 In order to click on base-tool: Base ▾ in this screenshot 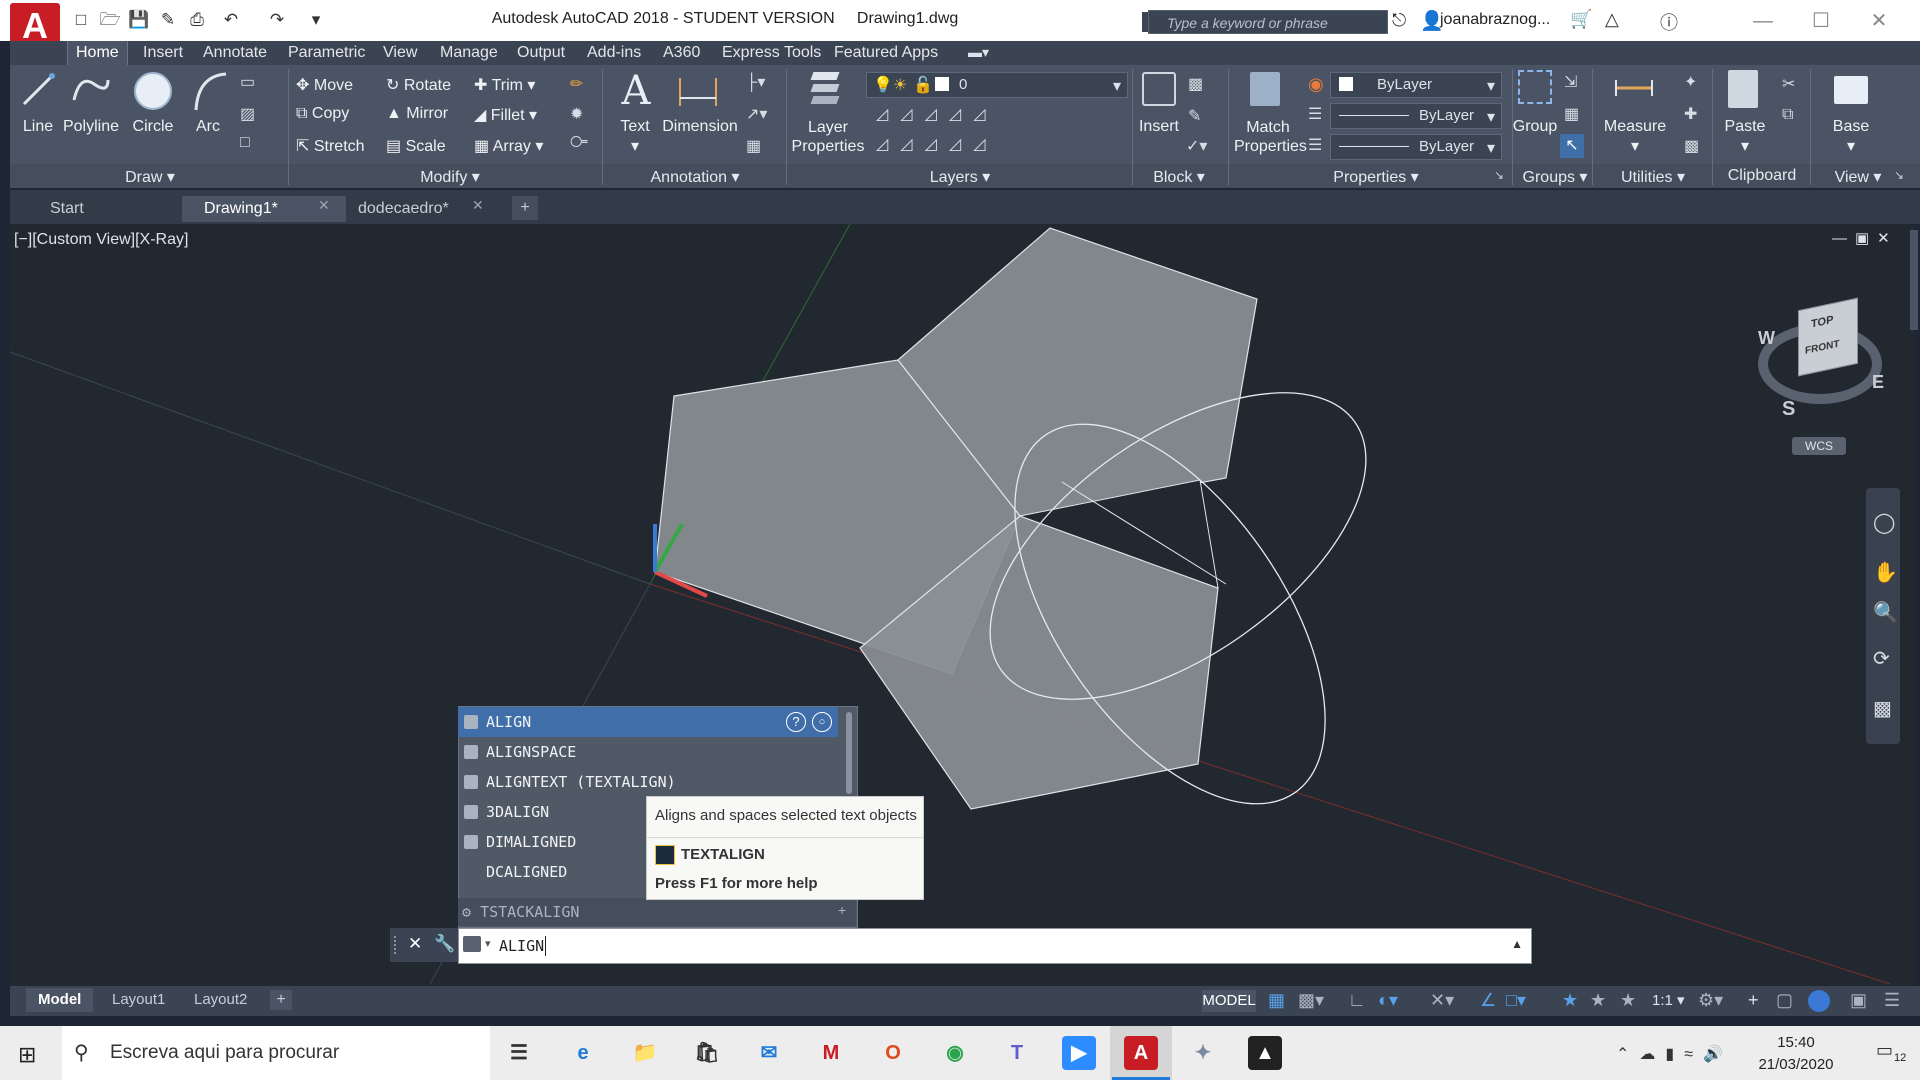, I will do `click(1851, 137)`.